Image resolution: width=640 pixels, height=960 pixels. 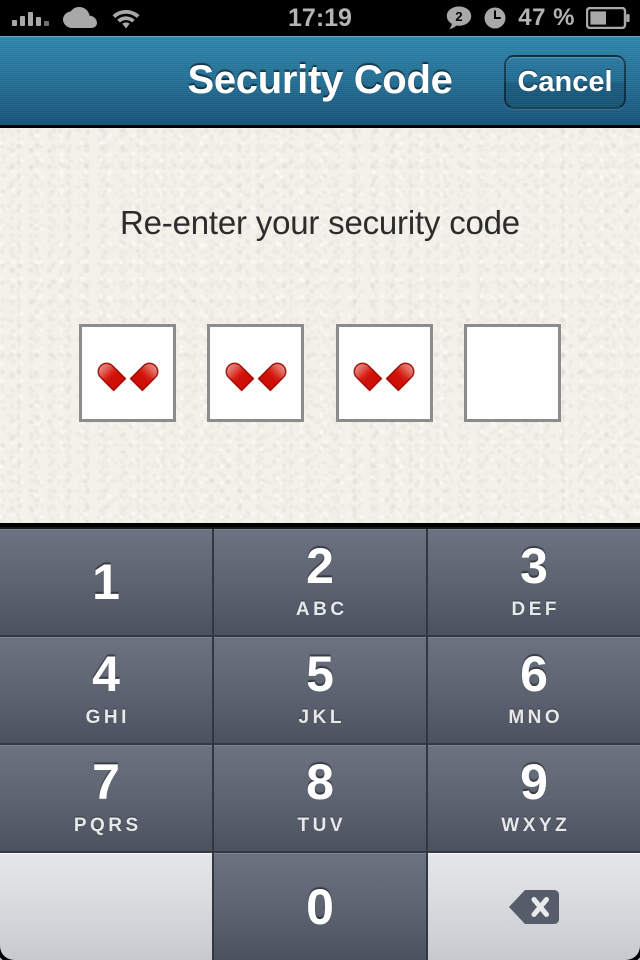 I want to click on key-digit-label: 5, so click(x=320, y=674).